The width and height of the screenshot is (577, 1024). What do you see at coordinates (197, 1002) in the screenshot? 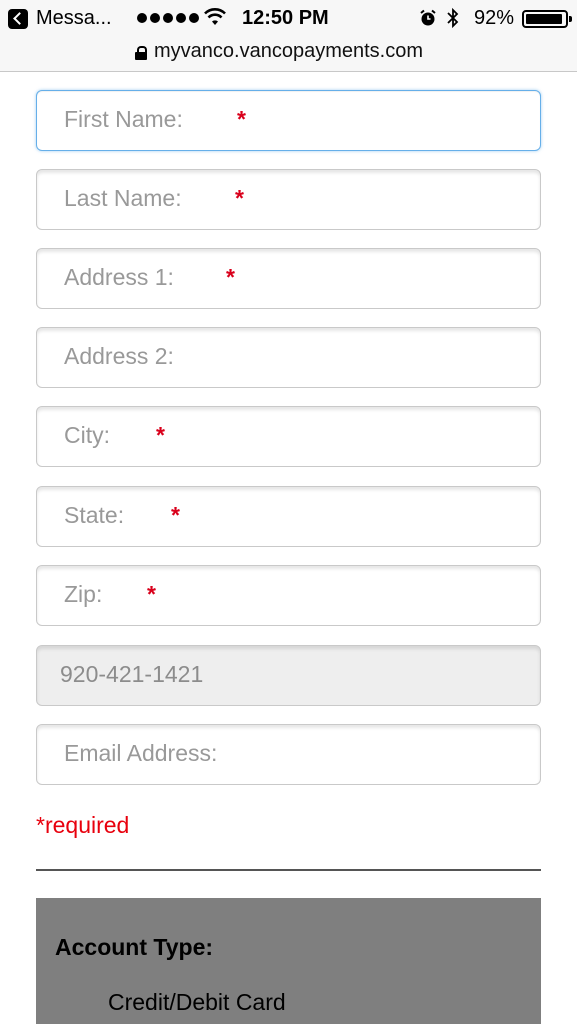
I see `account-type-option-card: Credit/Debit Card` at bounding box center [197, 1002].